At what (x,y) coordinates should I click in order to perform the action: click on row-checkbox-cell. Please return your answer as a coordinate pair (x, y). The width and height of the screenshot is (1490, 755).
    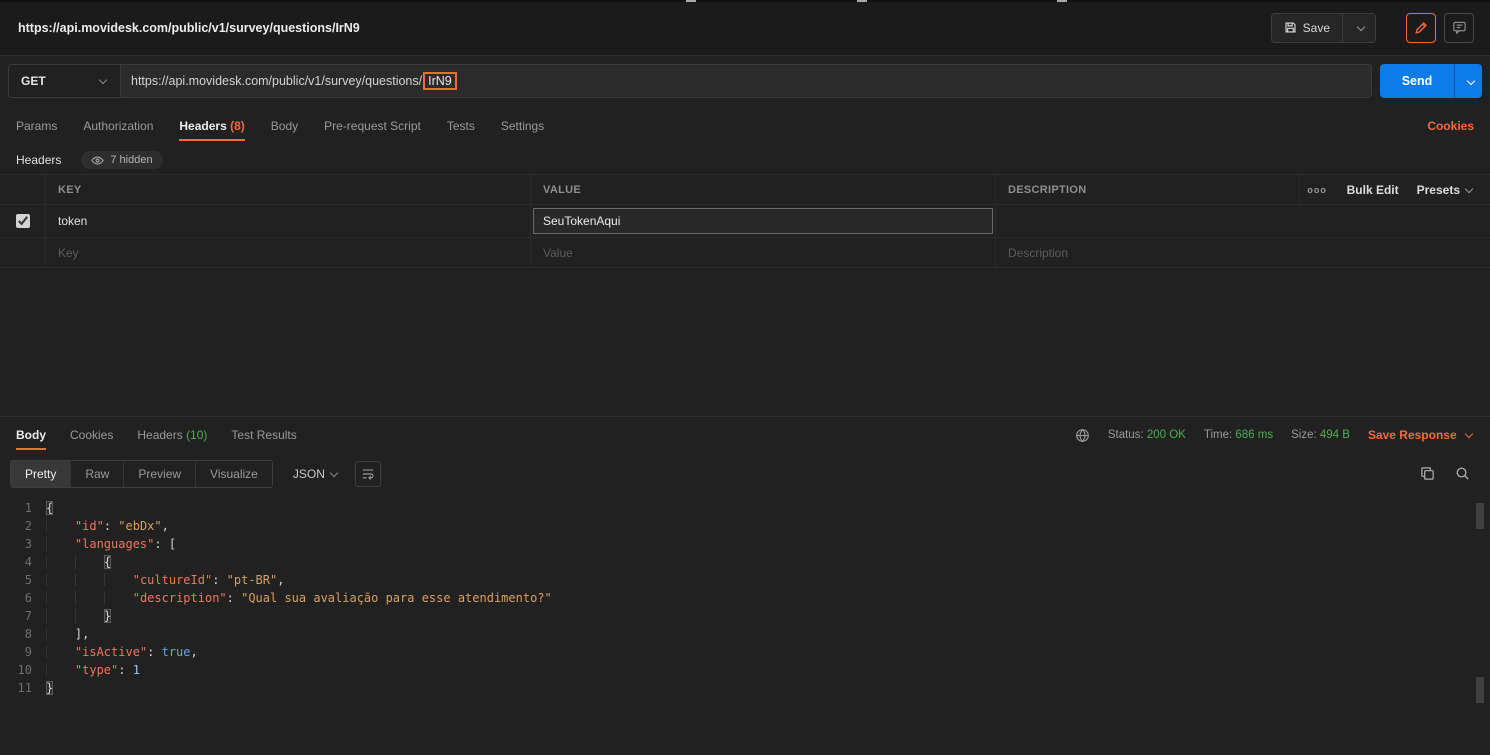
    Looking at the image, I should click on (22, 221).